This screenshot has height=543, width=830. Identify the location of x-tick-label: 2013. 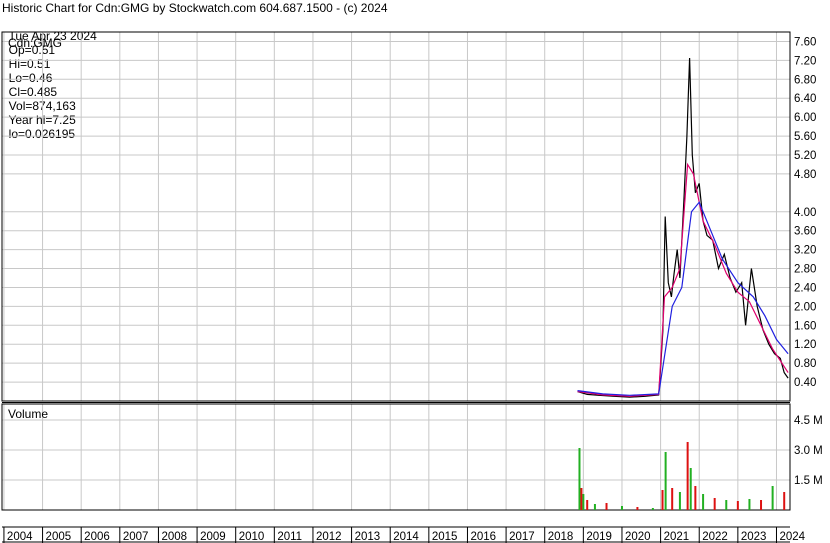
(368, 537).